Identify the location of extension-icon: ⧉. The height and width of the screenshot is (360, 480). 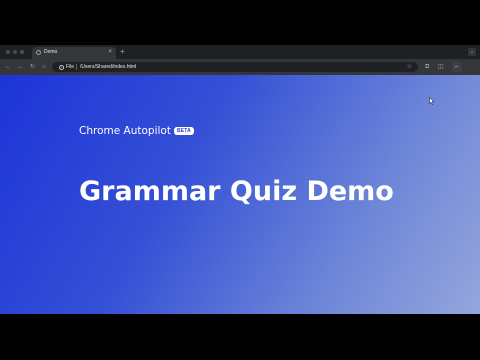
(427, 67).